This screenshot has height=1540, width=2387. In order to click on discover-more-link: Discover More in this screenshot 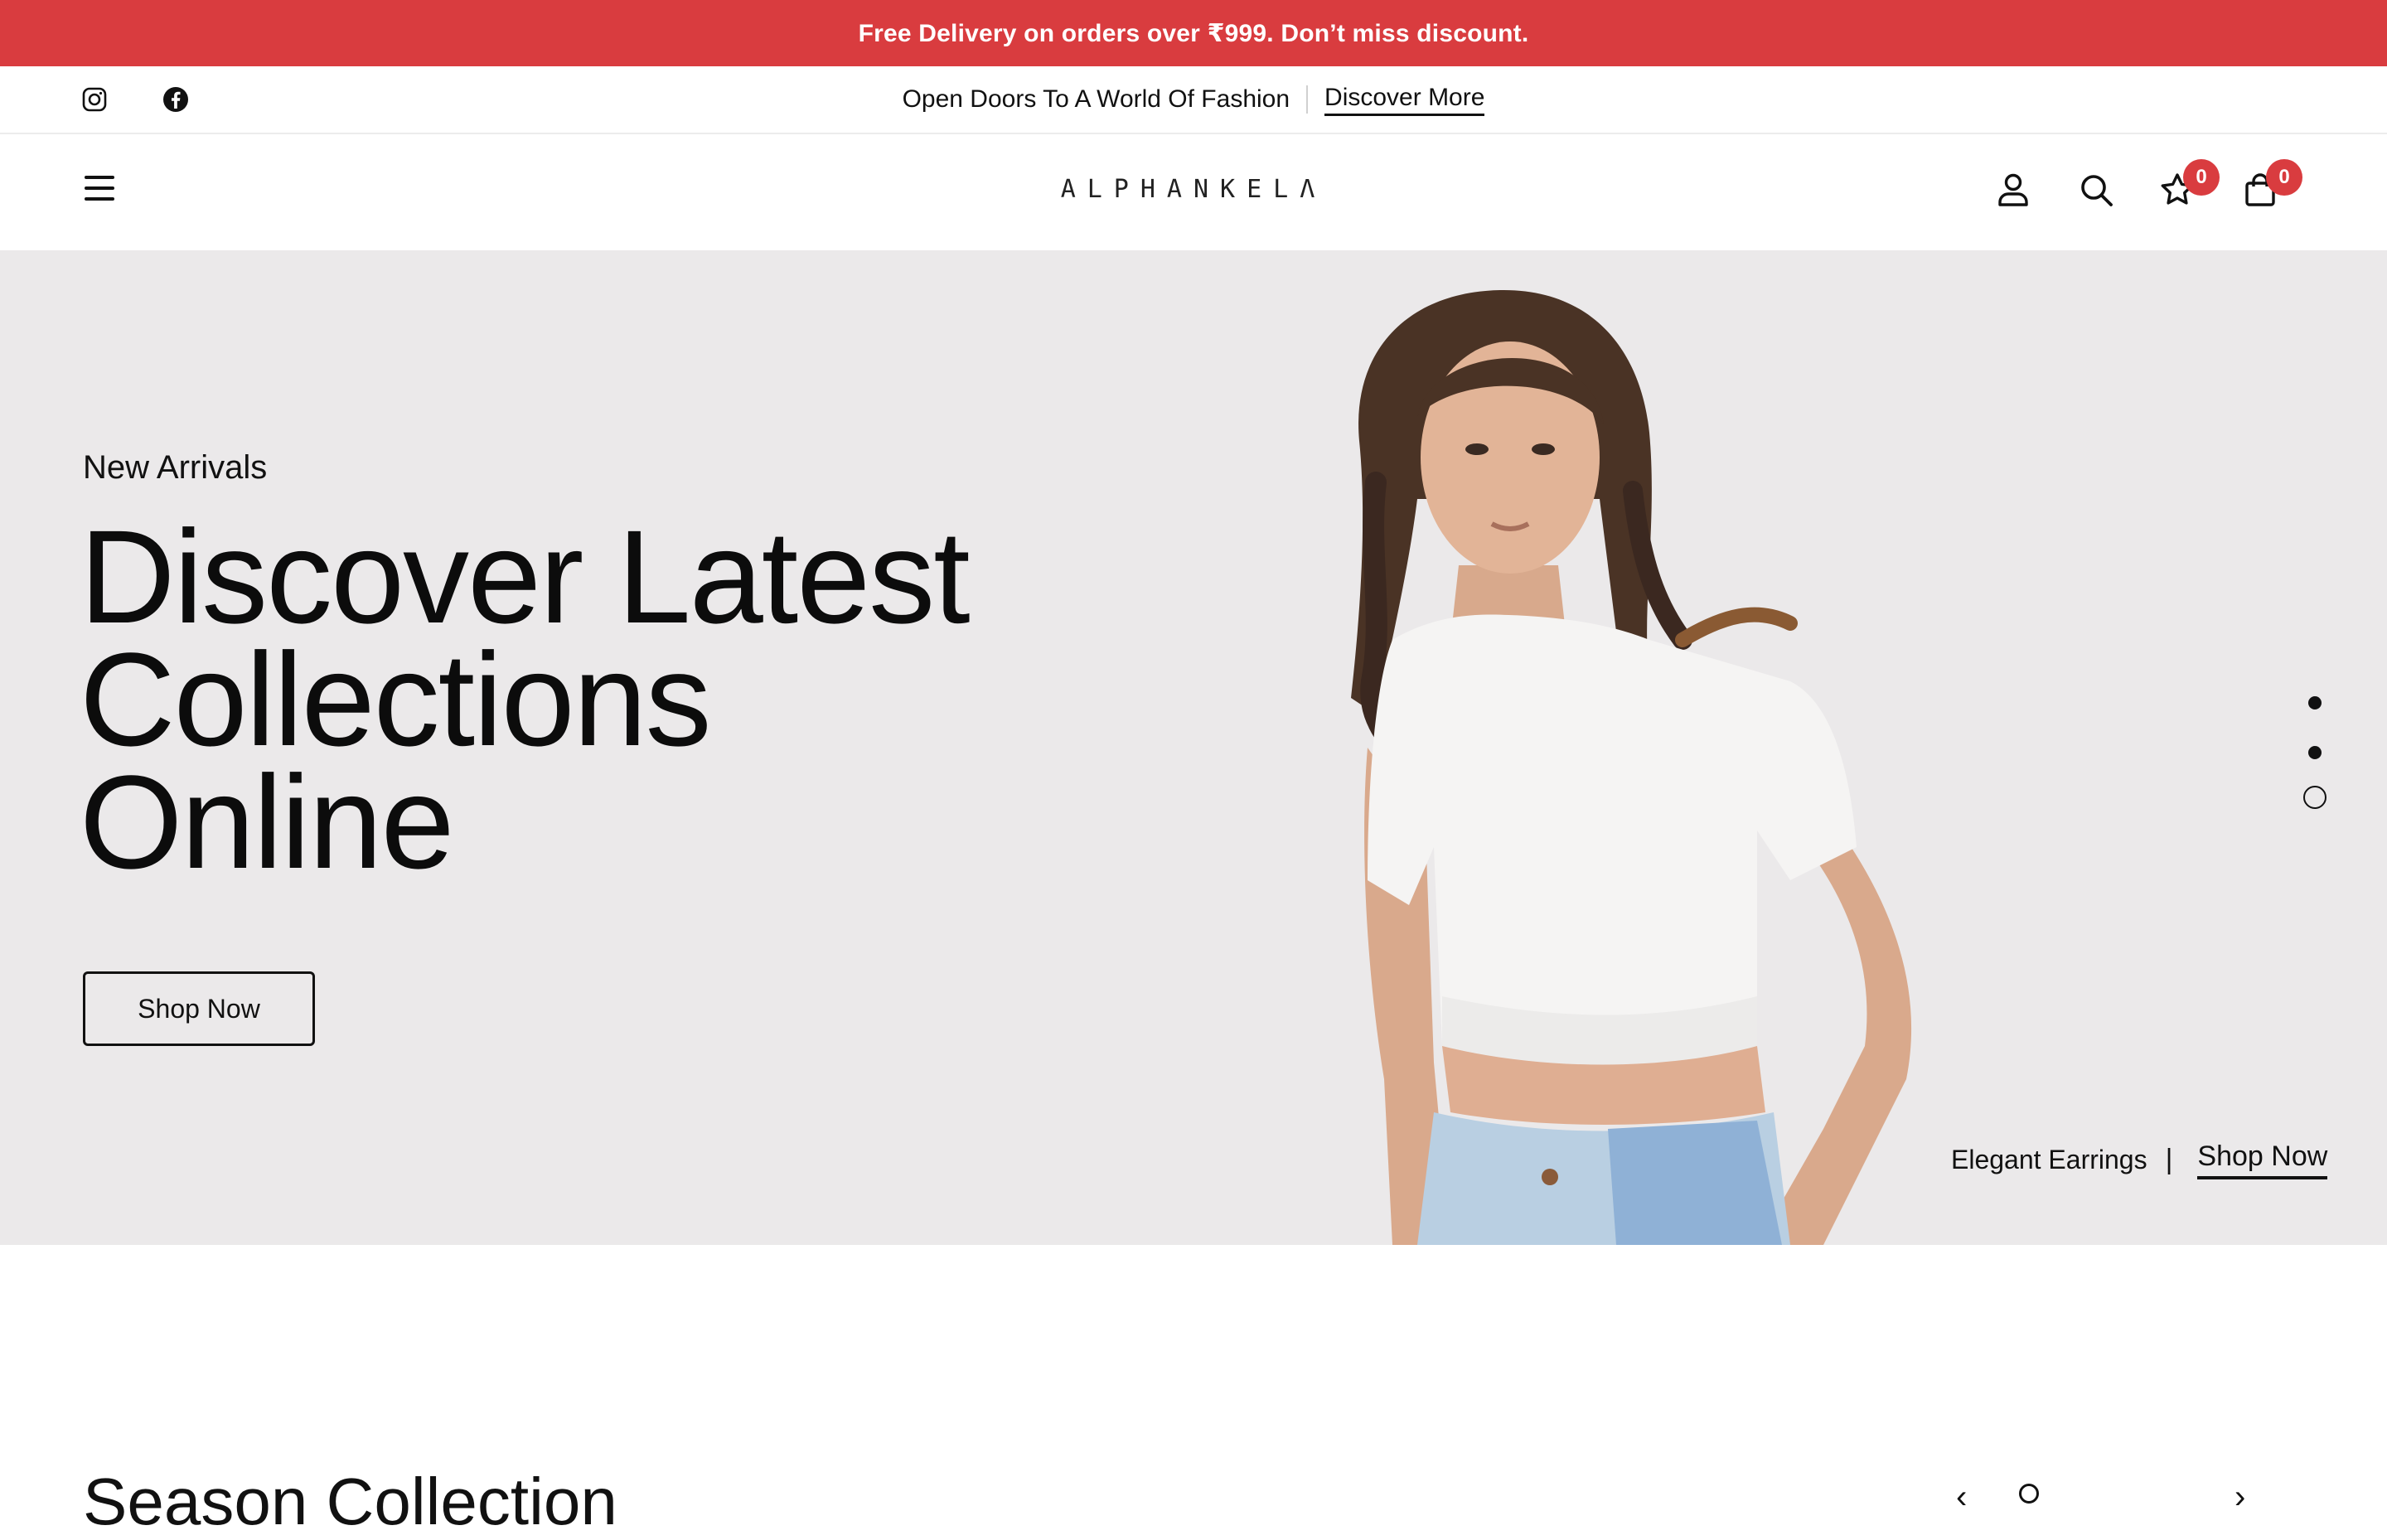, I will do `click(1404, 100)`.